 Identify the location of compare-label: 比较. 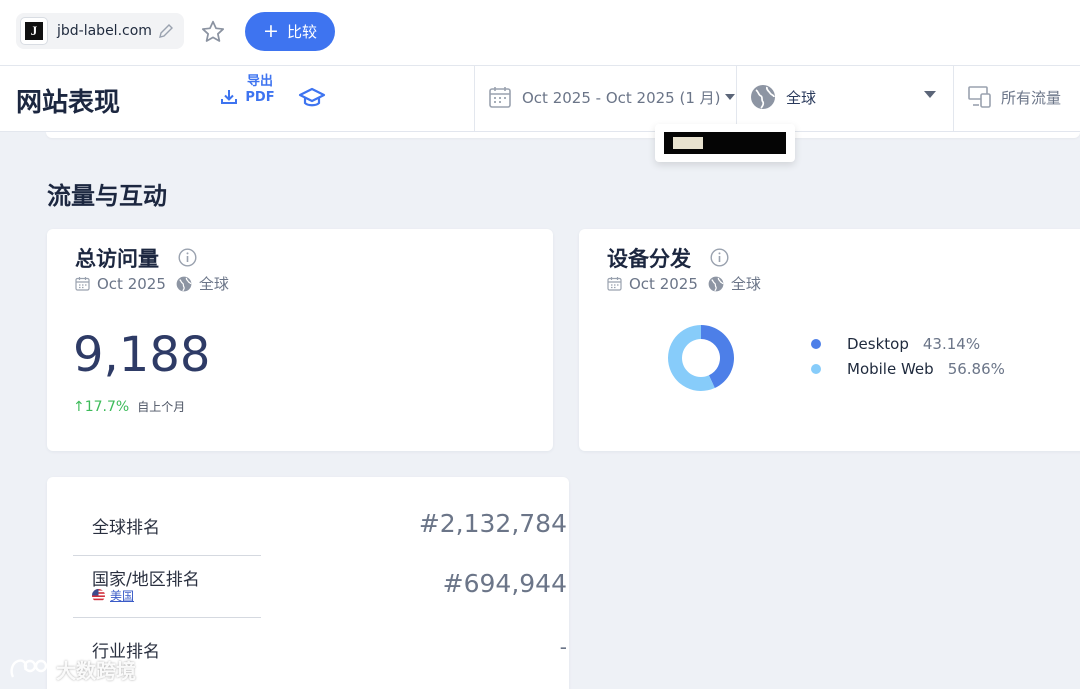
(301, 32).